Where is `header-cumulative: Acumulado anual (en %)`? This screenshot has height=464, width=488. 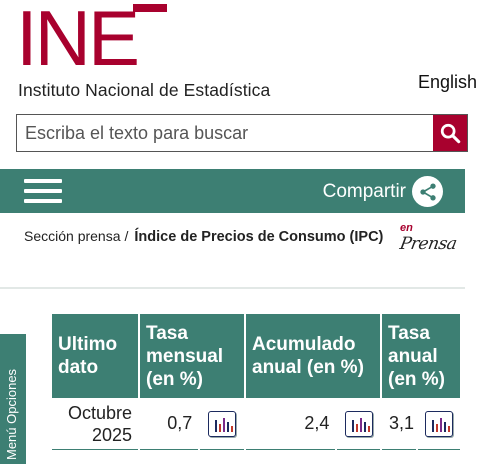
header-cumulative: Acumulado anual (en %) is located at coordinates (313, 356).